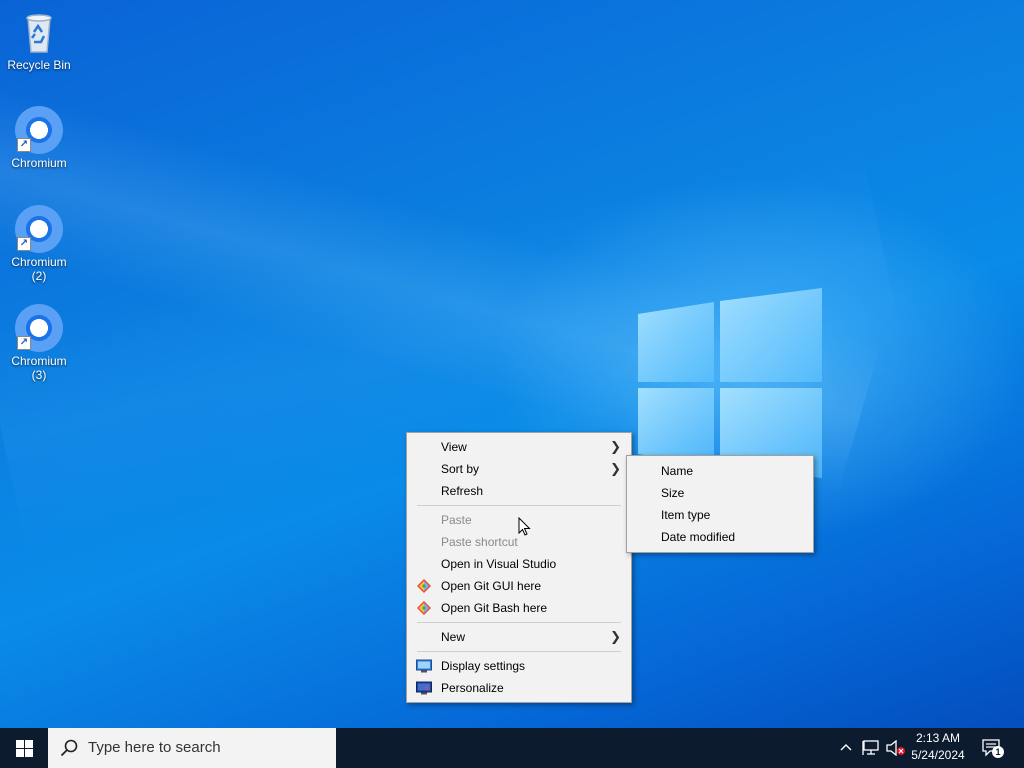 The image size is (1024, 768). What do you see at coordinates (472, 688) in the screenshot?
I see `menu-item-label: Personalize` at bounding box center [472, 688].